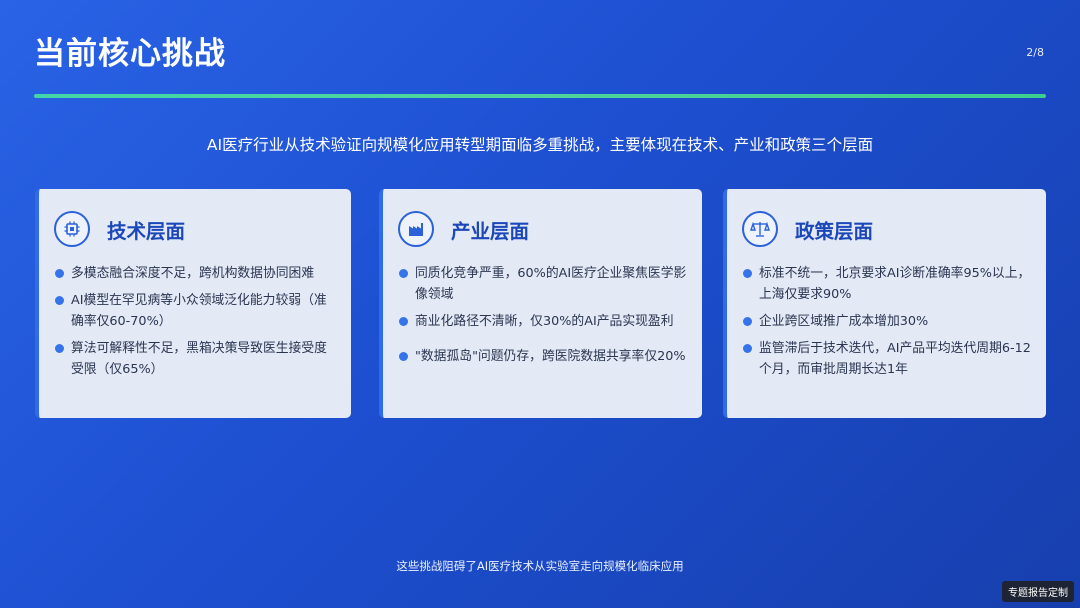 This screenshot has height=608, width=1080. Describe the element at coordinates (760, 229) in the screenshot. I see `scale-icon` at that location.